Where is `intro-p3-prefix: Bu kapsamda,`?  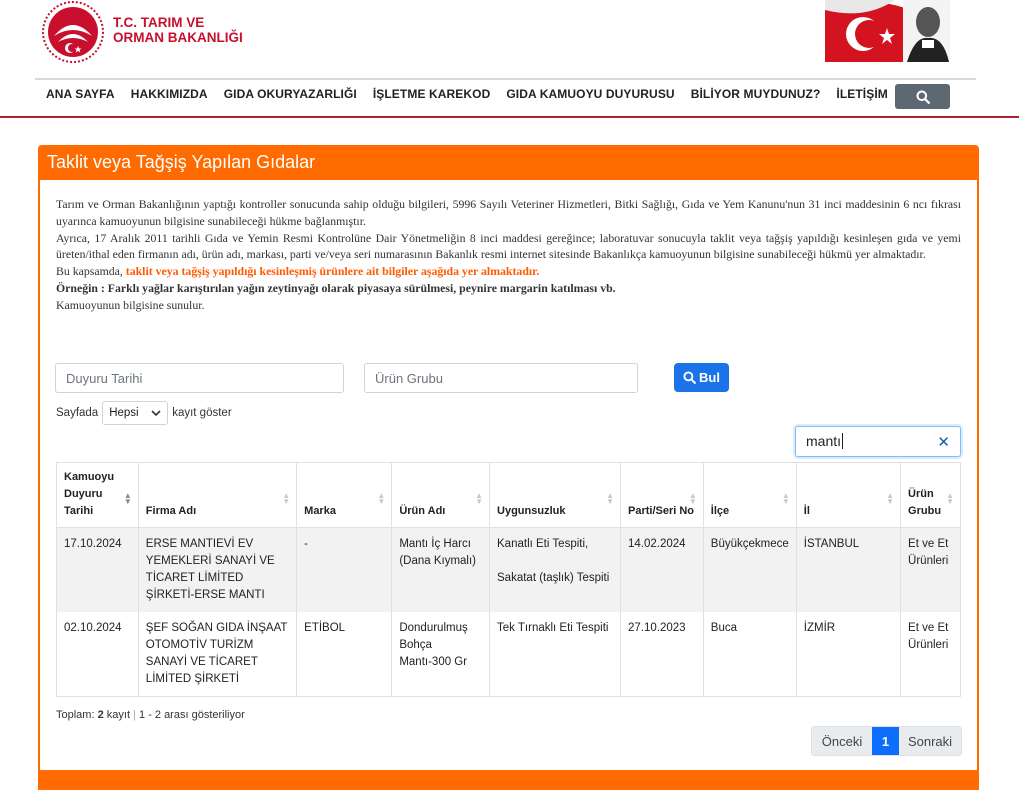
intro-p3-prefix: Bu kapsamda, is located at coordinates (91, 271).